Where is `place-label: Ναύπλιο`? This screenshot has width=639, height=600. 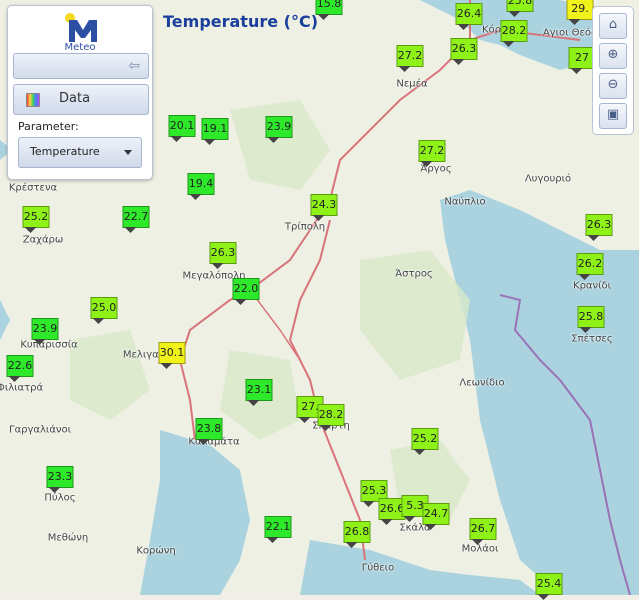
place-label: Ναύπλιο is located at coordinates (465, 202).